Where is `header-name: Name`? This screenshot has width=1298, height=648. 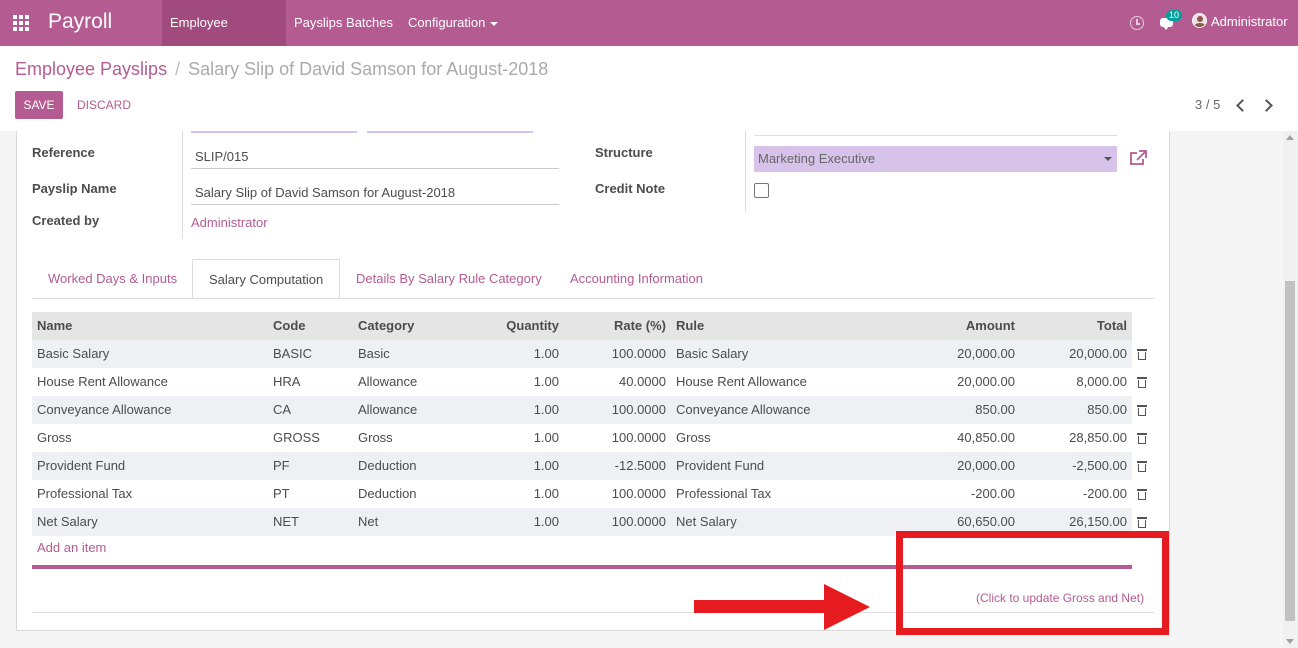 header-name: Name is located at coordinates (54, 326).